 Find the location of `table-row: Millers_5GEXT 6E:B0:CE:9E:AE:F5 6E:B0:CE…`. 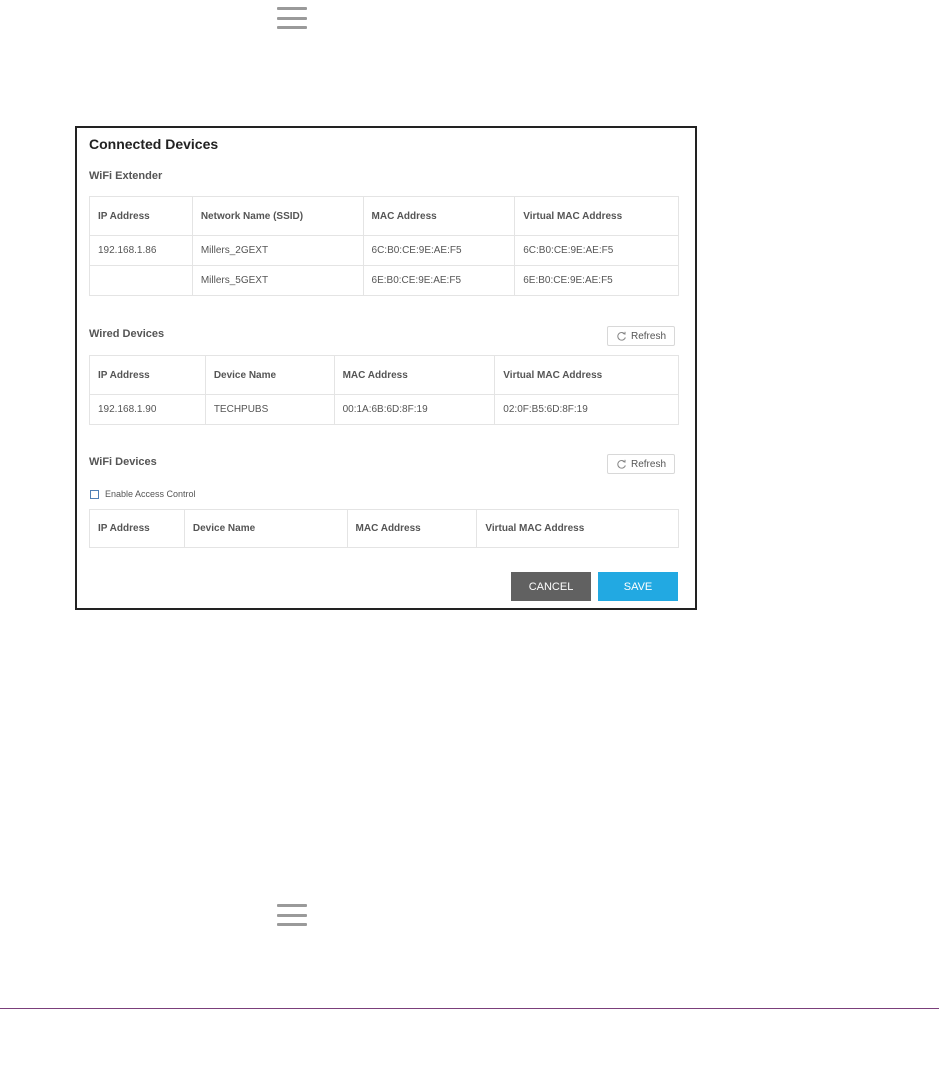

table-row: Millers_5GEXT 6E:B0:CE:9E:AE:F5 6E:B0:CE… is located at coordinates (384, 280).